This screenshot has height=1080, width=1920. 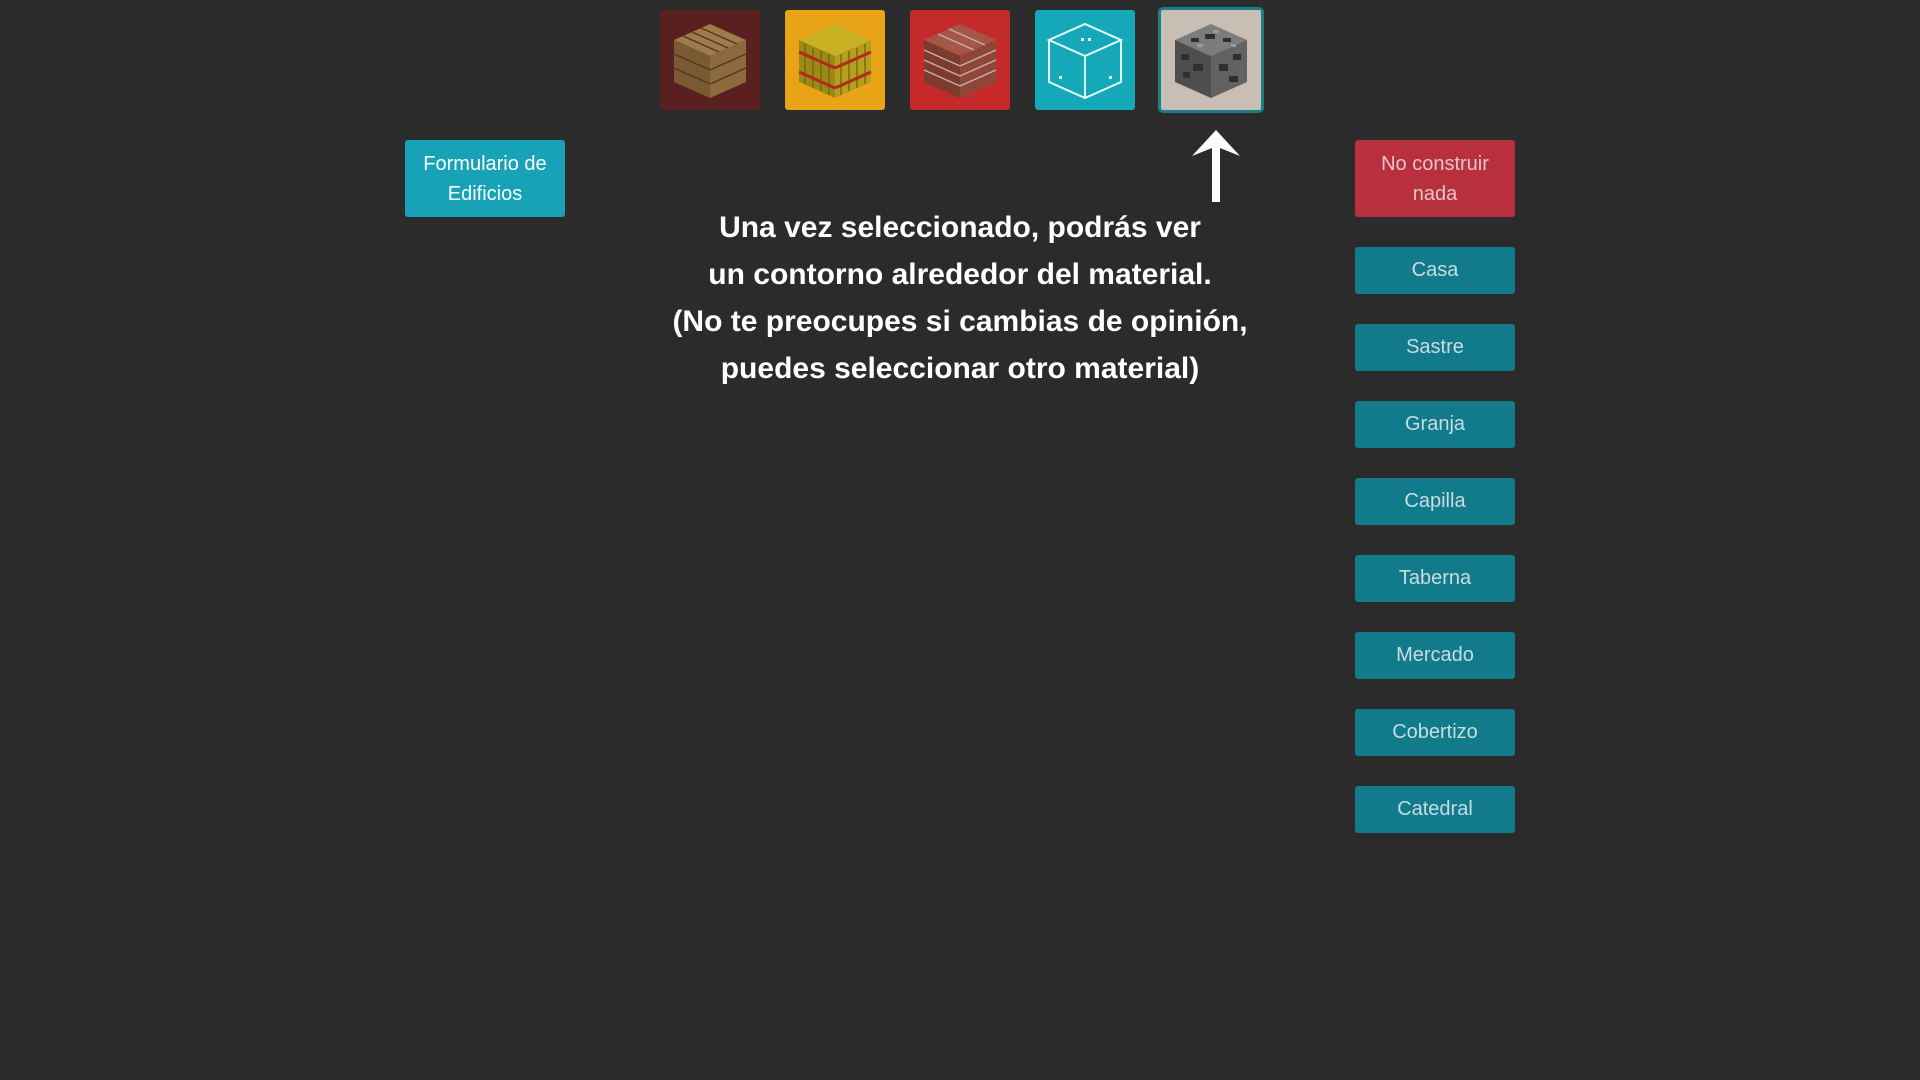 I want to click on building-button-capilla: Capilla, so click(x=1435, y=501).